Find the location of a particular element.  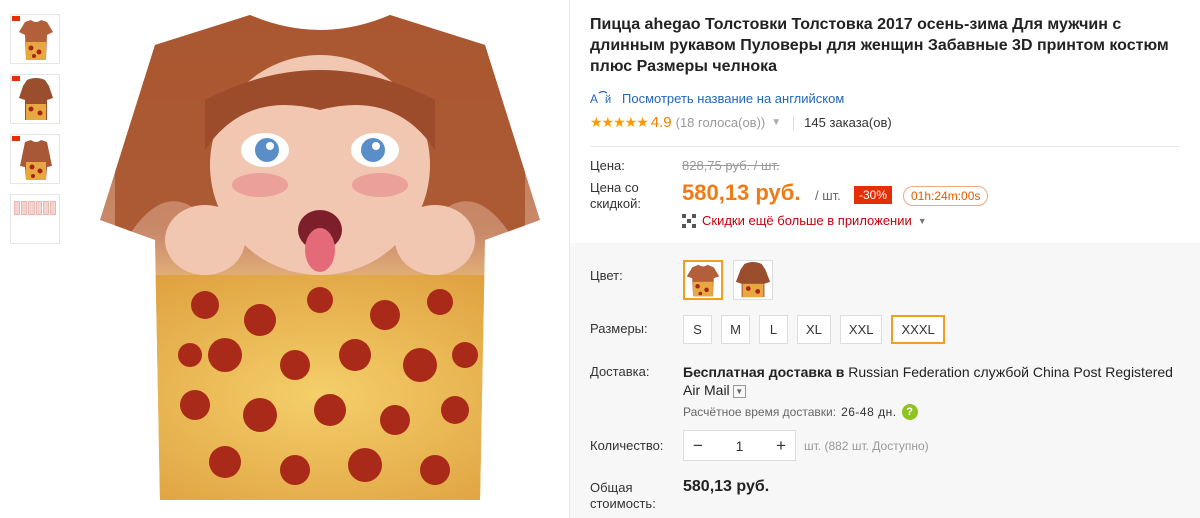

help-icon: ? is located at coordinates (909, 412).